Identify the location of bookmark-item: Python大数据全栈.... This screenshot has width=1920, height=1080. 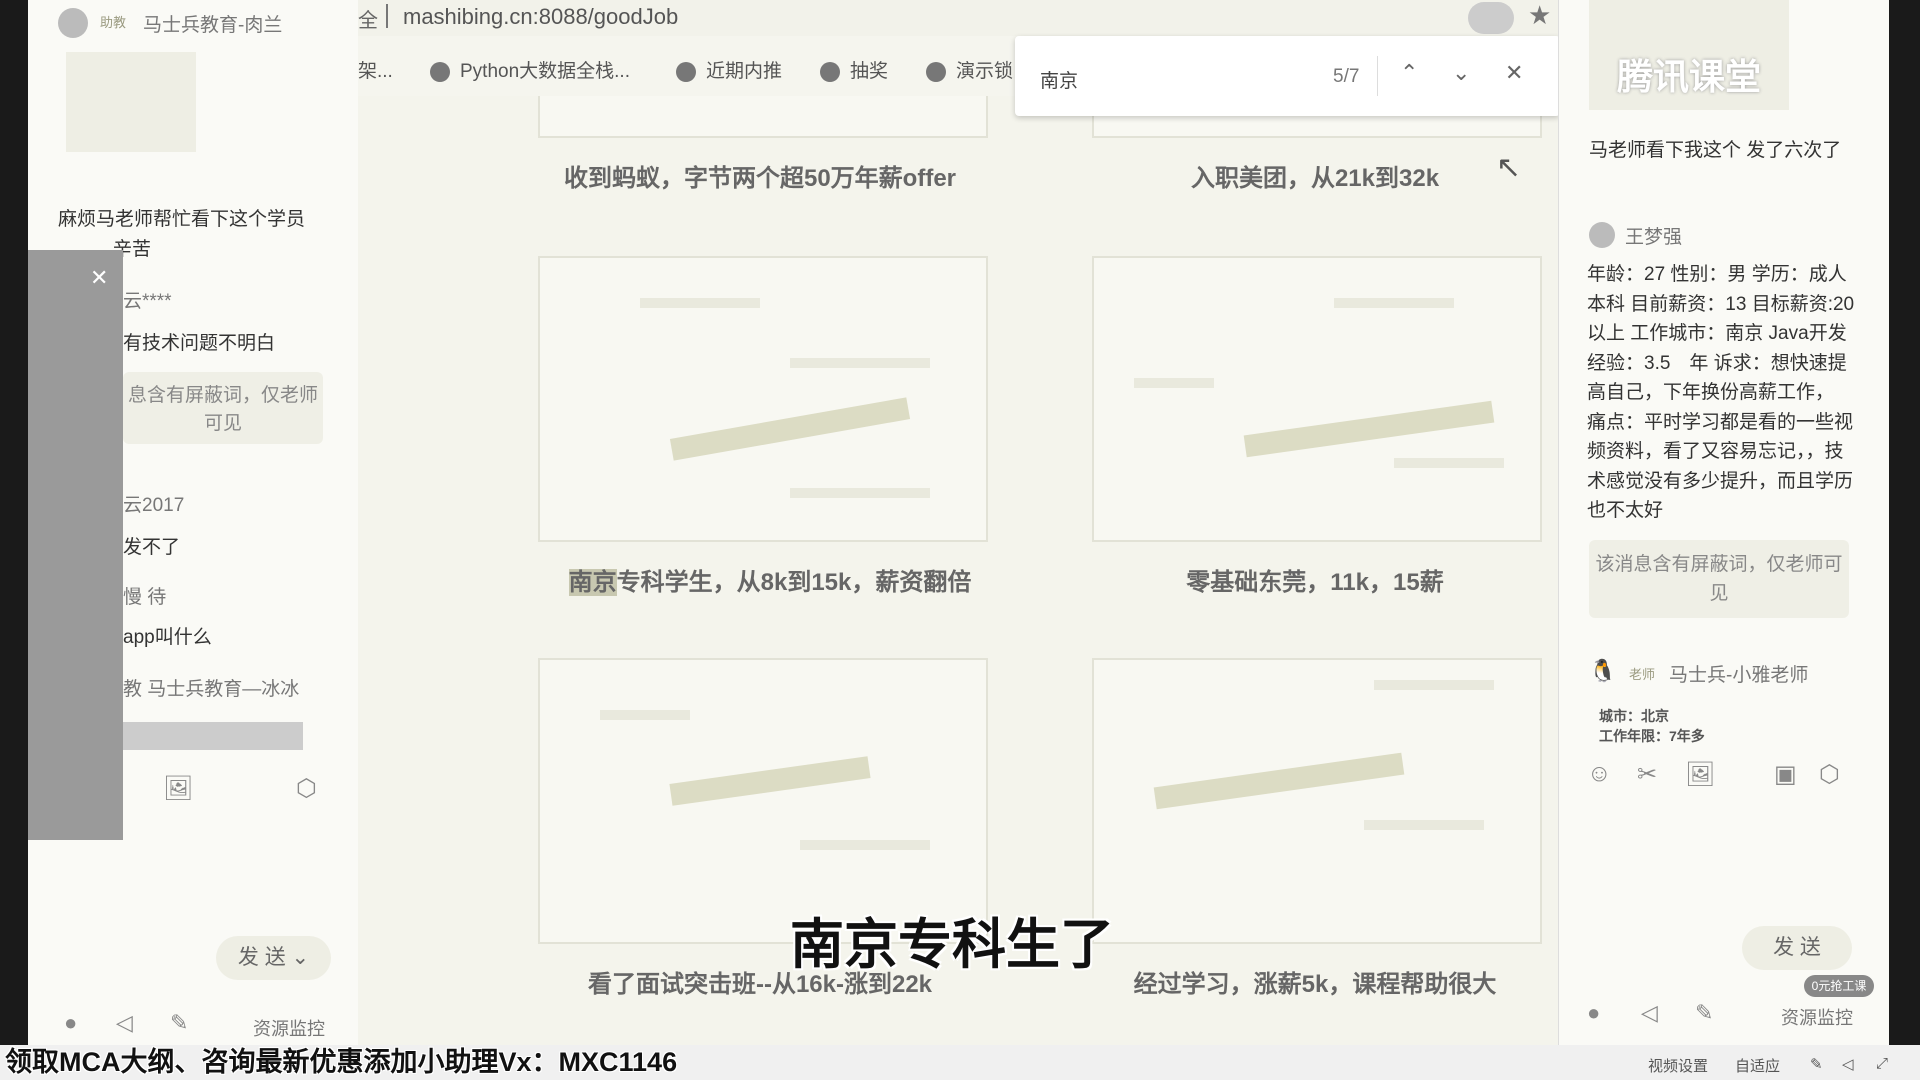
(530, 69).